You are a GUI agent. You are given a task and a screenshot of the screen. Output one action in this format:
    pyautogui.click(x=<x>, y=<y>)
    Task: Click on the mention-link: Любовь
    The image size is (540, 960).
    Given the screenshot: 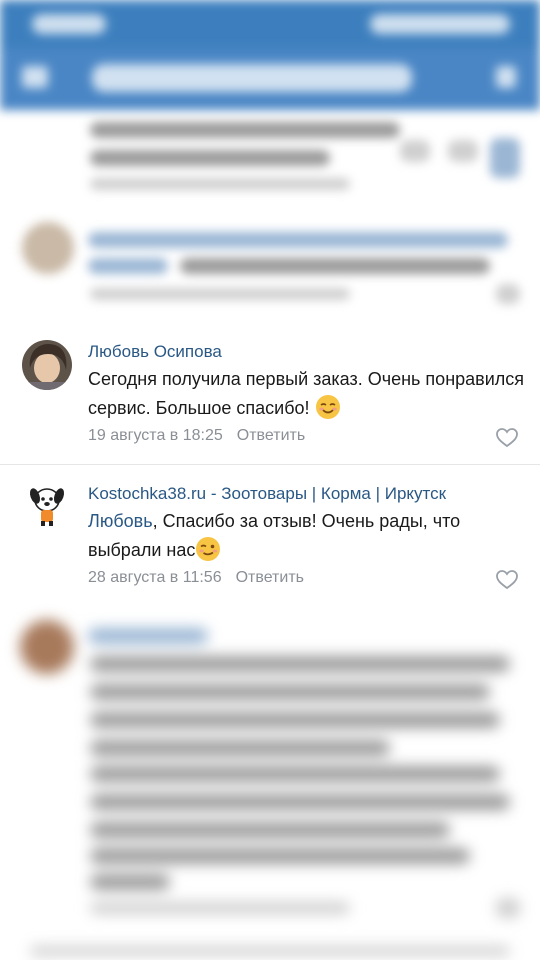 What is the action you would take?
    pyautogui.click(x=120, y=521)
    